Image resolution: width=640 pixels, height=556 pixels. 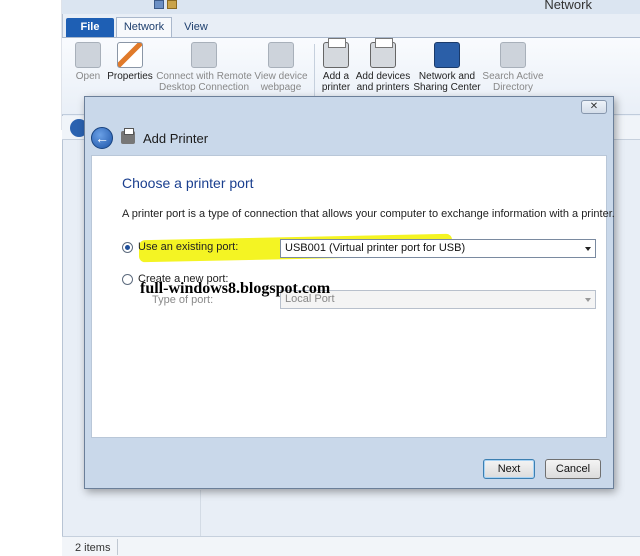 What do you see at coordinates (196, 27) in the screenshot?
I see `tab-view: View` at bounding box center [196, 27].